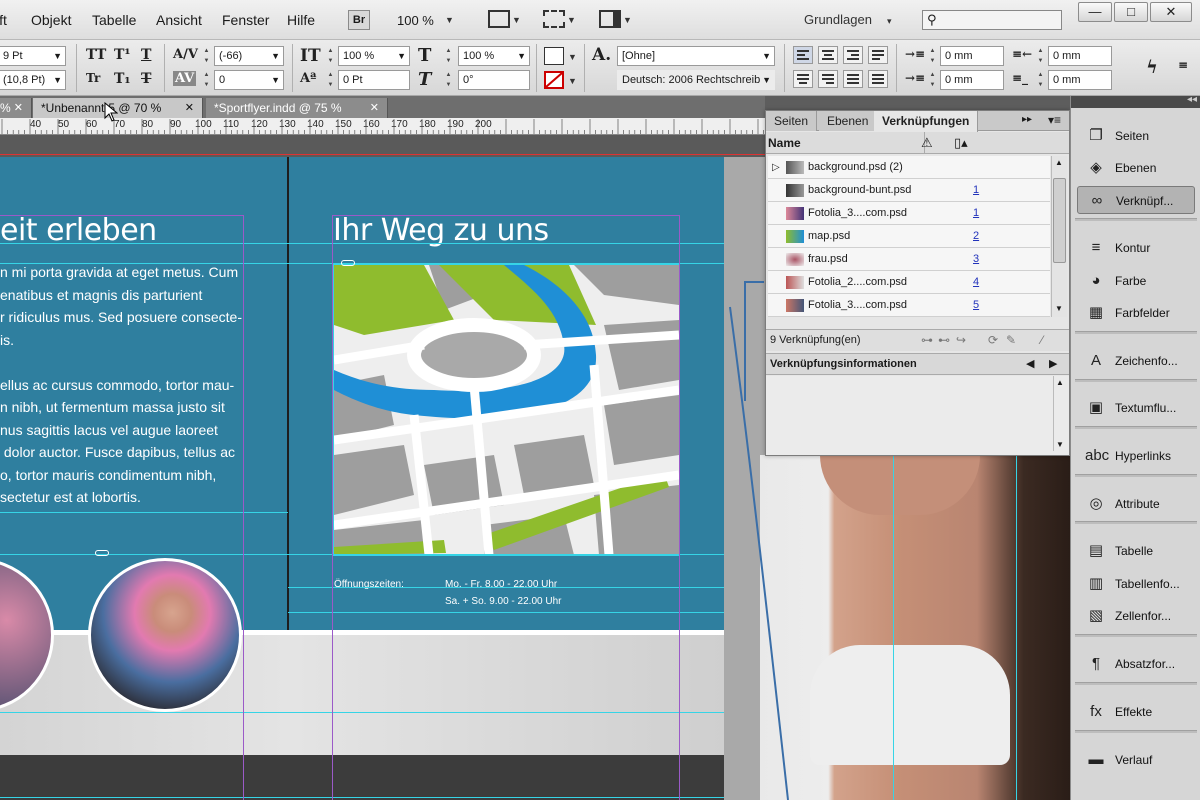 The width and height of the screenshot is (1200, 800). What do you see at coordinates (374, 80) in the screenshot?
I see `baseline-shift-field: 0 Pt` at bounding box center [374, 80].